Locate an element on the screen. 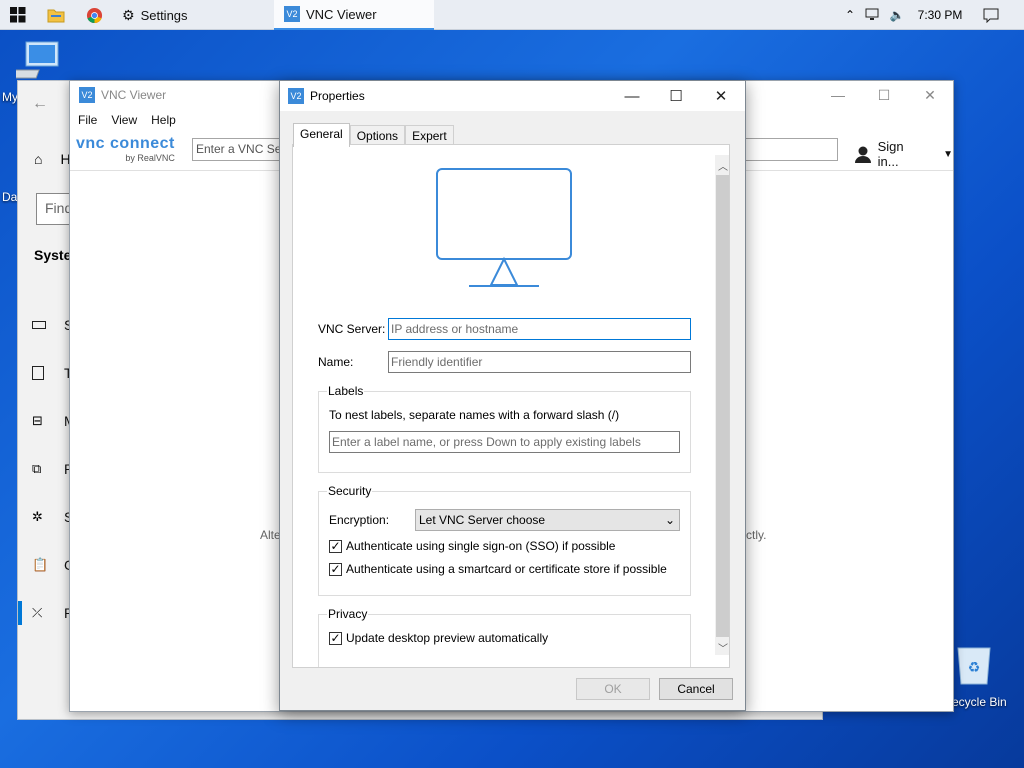  vnc-viewer-taskbar-button: V2 VNC Viewer is located at coordinates (354, 15).